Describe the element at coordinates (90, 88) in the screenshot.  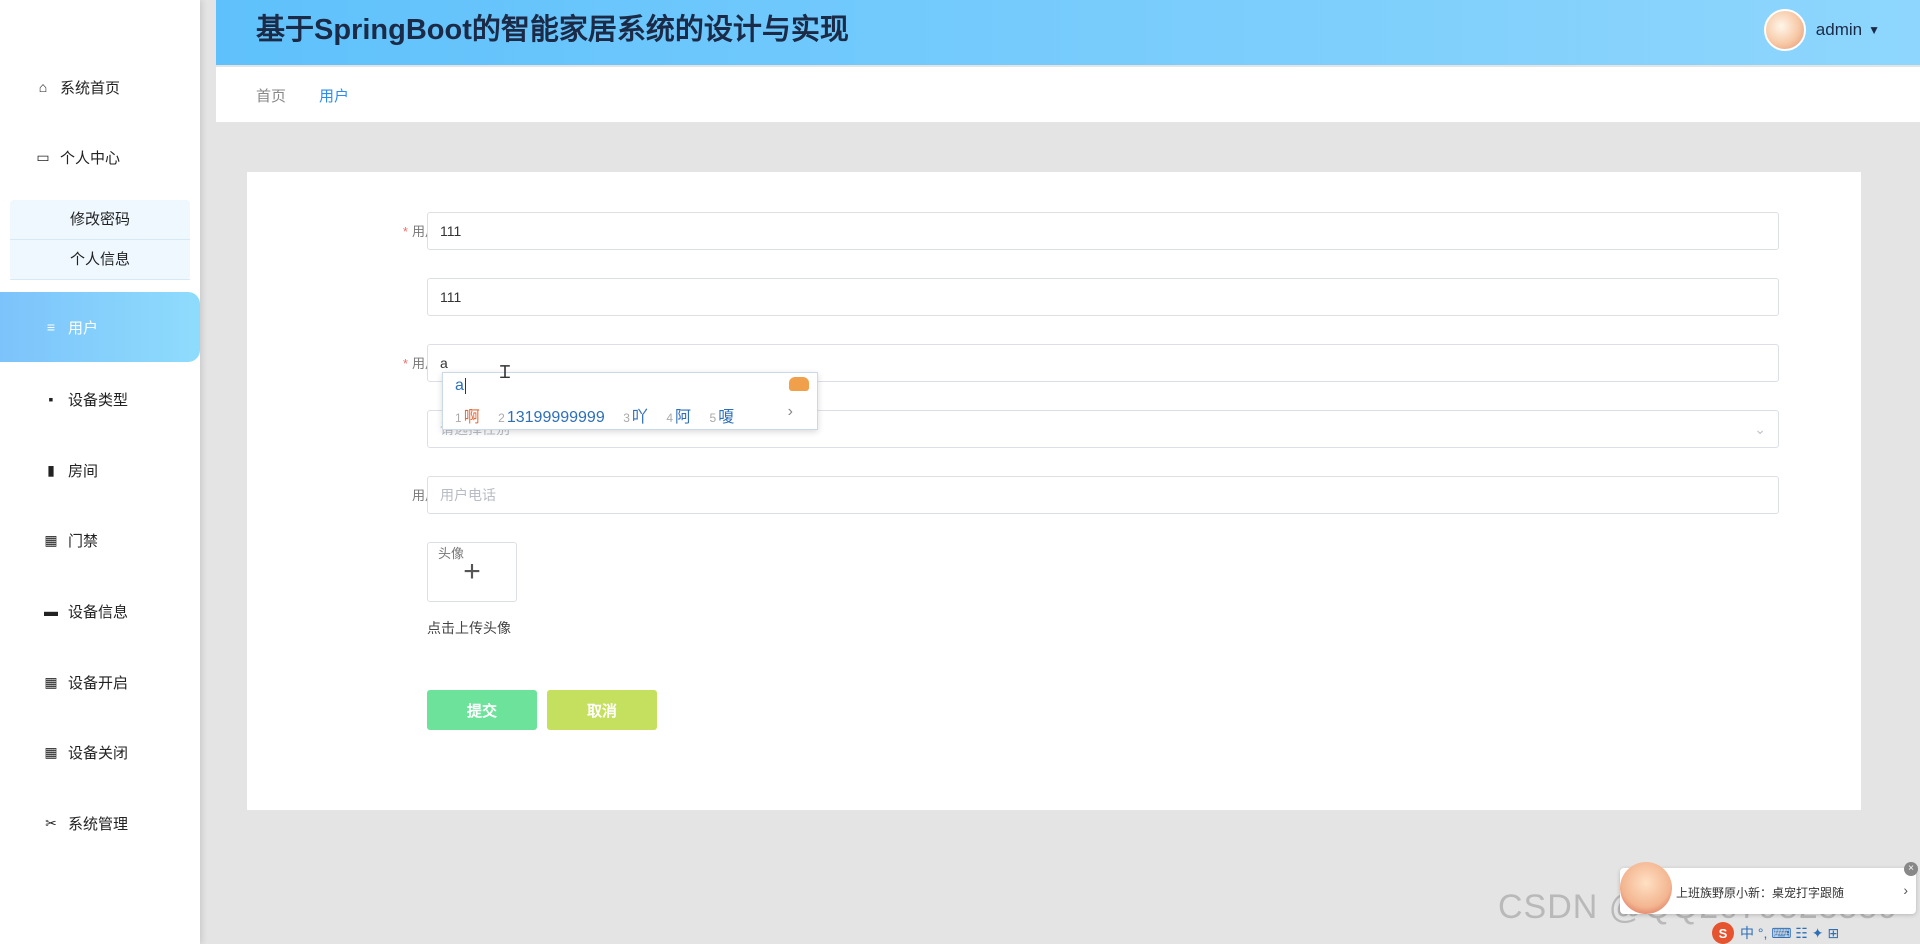
I see `sidebar-item-label: 系统首页` at that location.